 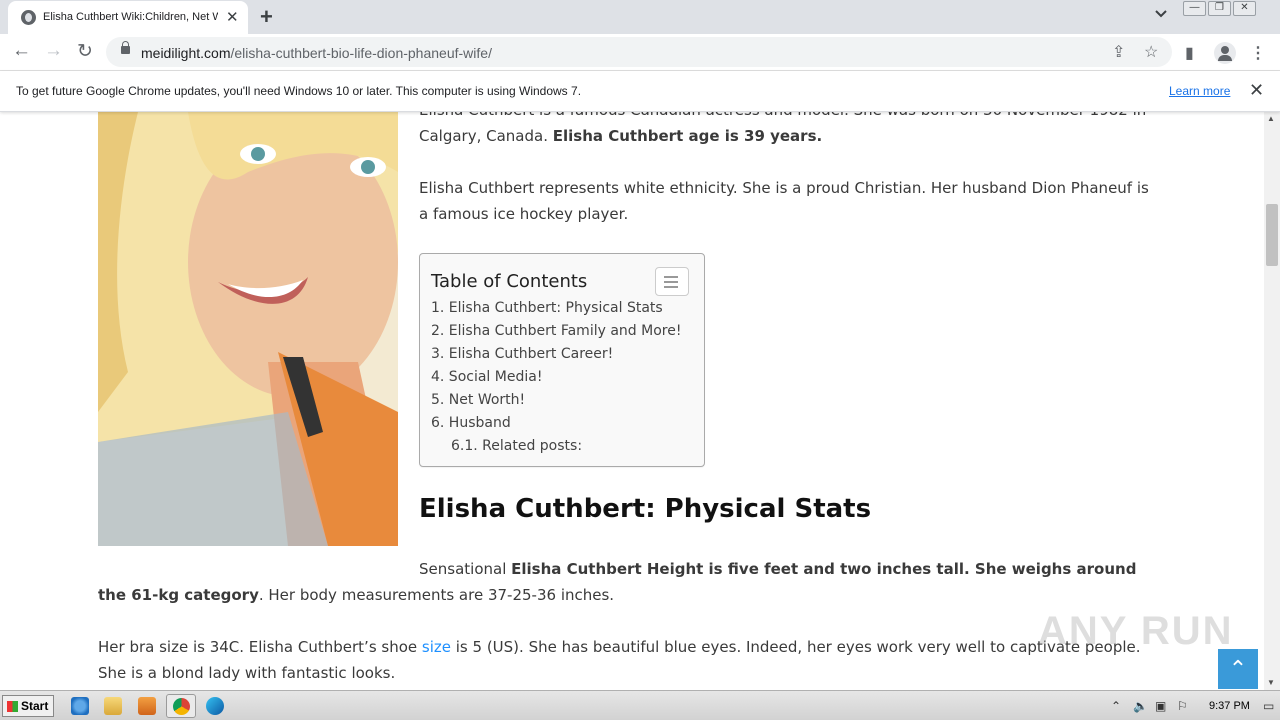 What do you see at coordinates (436, 647) in the screenshot?
I see `size-link: size` at bounding box center [436, 647].